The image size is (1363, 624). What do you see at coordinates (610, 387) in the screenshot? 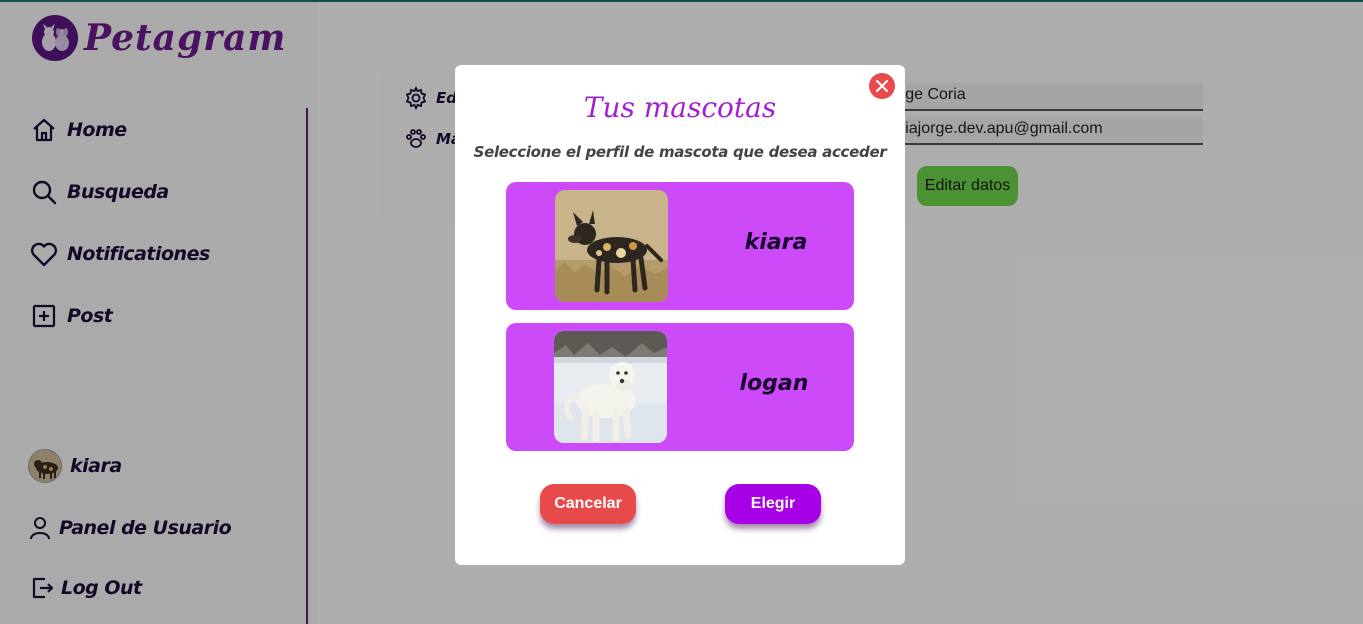
I see `white-dog-in-snow-photo` at bounding box center [610, 387].